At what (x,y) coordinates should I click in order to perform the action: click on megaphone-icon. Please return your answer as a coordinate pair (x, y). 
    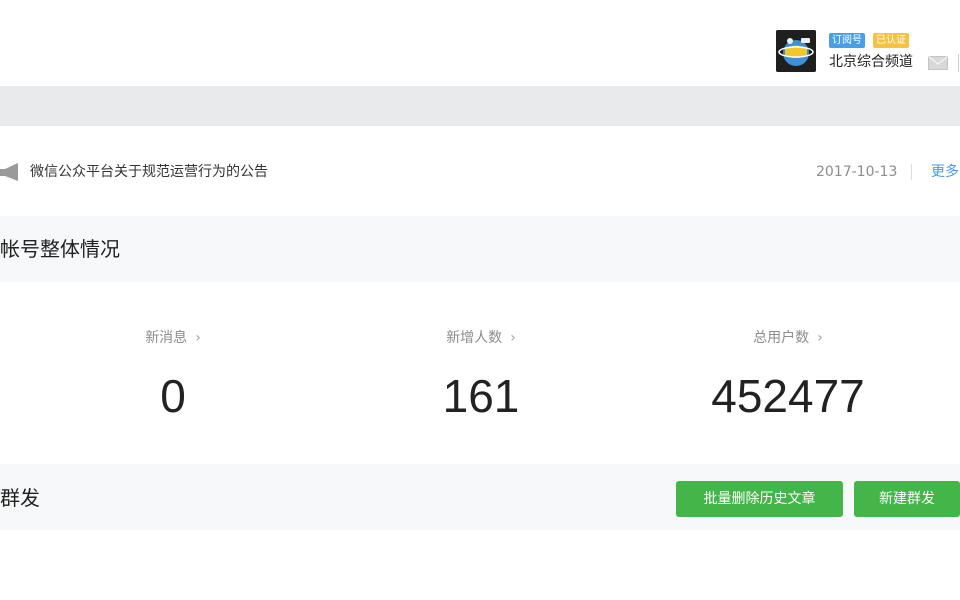
    Looking at the image, I should click on (9, 172).